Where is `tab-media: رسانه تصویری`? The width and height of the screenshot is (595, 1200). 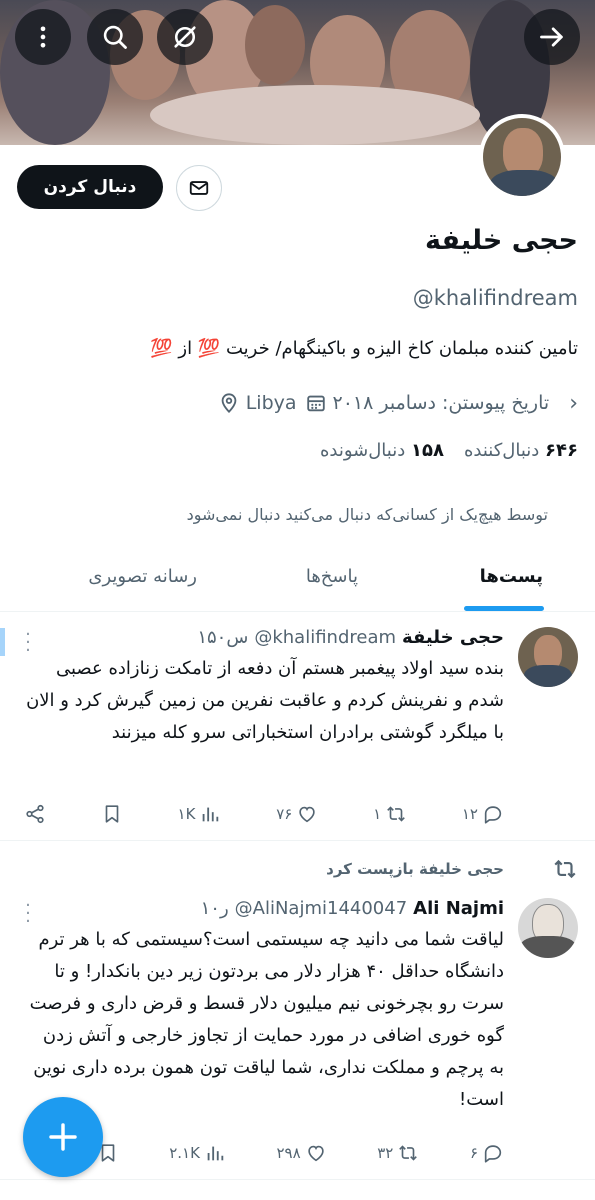
tab-media: رسانه تصویری is located at coordinates (142, 576).